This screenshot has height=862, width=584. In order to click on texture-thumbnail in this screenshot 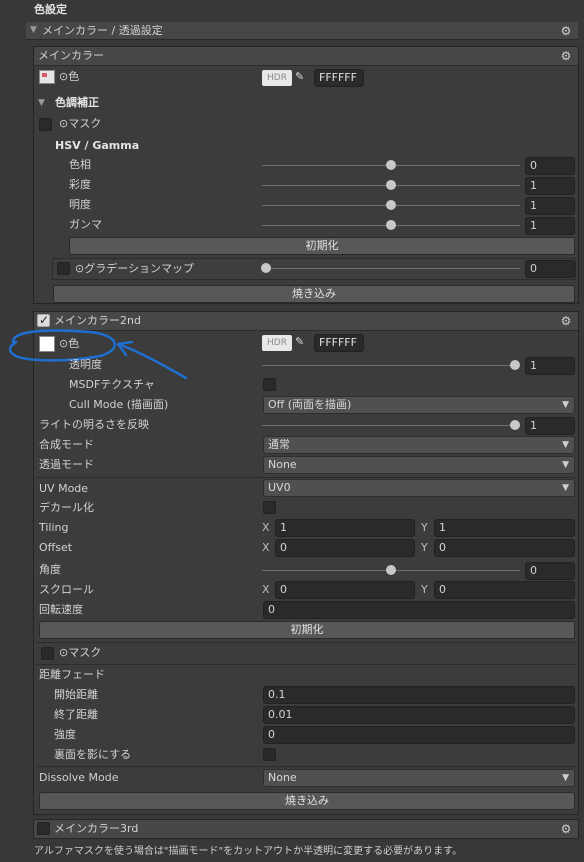, I will do `click(47, 77)`.